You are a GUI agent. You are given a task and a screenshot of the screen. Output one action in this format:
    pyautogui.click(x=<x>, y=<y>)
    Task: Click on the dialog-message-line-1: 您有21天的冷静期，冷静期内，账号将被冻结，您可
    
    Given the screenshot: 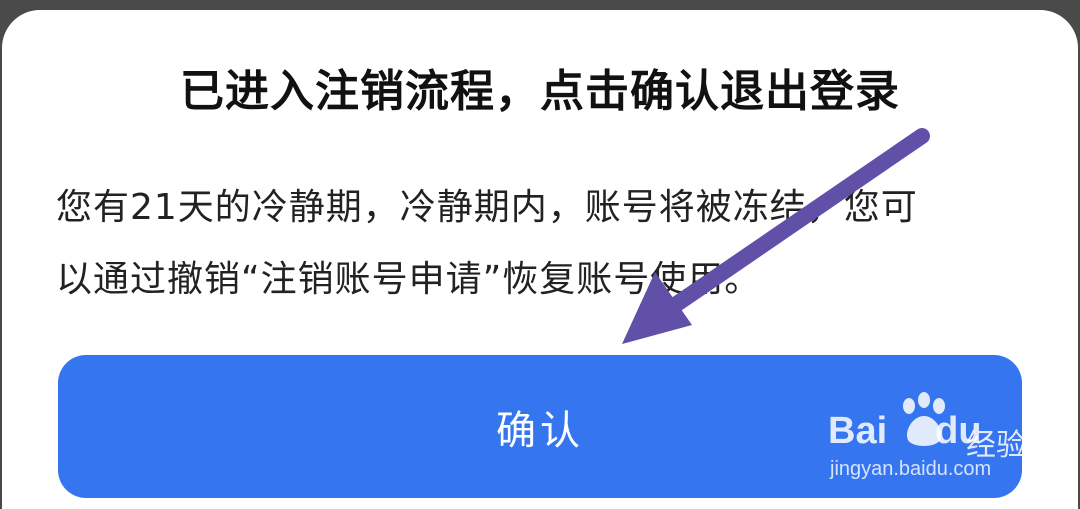 What is the action you would take?
    pyautogui.click(x=487, y=207)
    